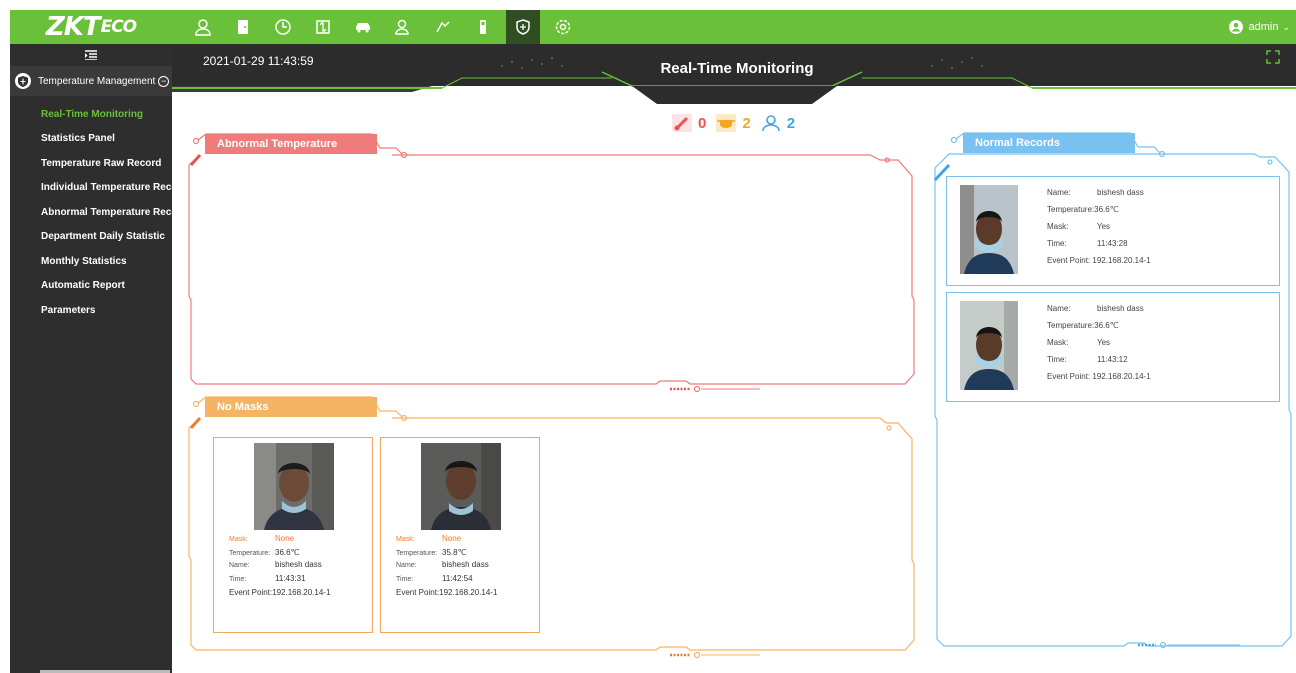 The image size is (1296, 673). Describe the element at coordinates (1263, 27) in the screenshot. I see `username: admin` at that location.